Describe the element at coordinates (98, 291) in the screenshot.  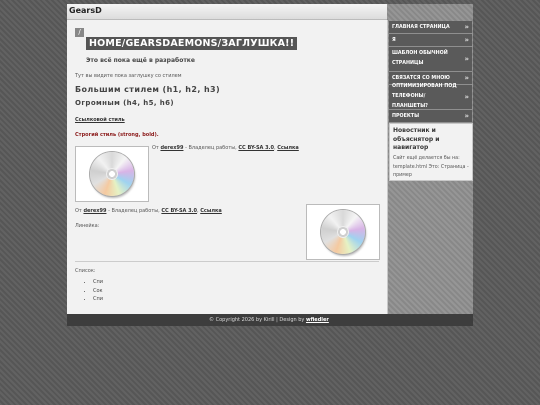
I see `list-item: Сок` at that location.